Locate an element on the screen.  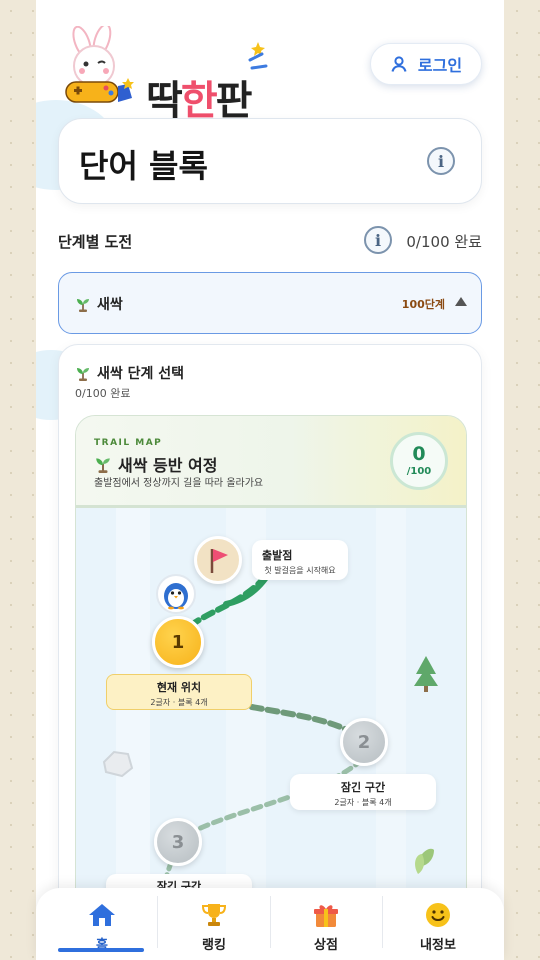
nav-shop: 상점 is located at coordinates (326, 924).